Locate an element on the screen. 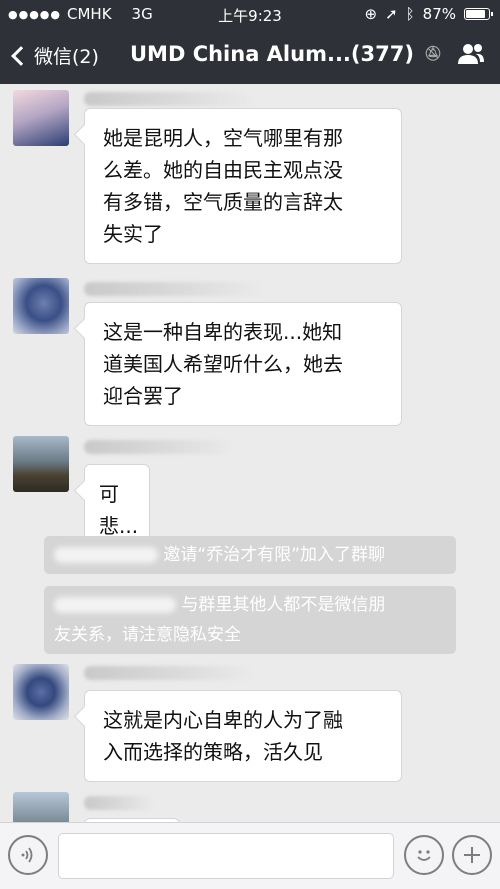 This screenshot has height=889, width=500. status-bar: ●●●●● CMHK 3G 上午9:23 ⊕ ➚ ᛒ 87% is located at coordinates (250, 14).